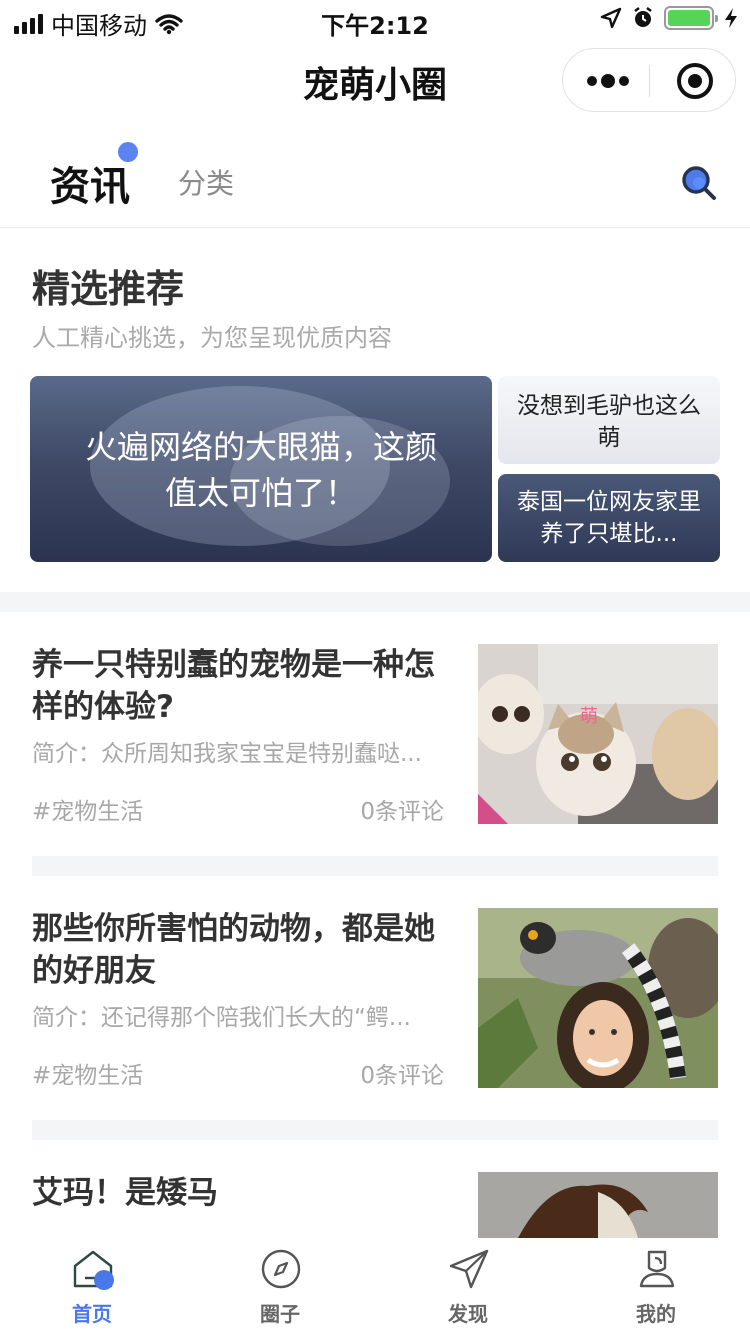  What do you see at coordinates (468, 1314) in the screenshot?
I see `tabbar-label: 发现` at bounding box center [468, 1314].